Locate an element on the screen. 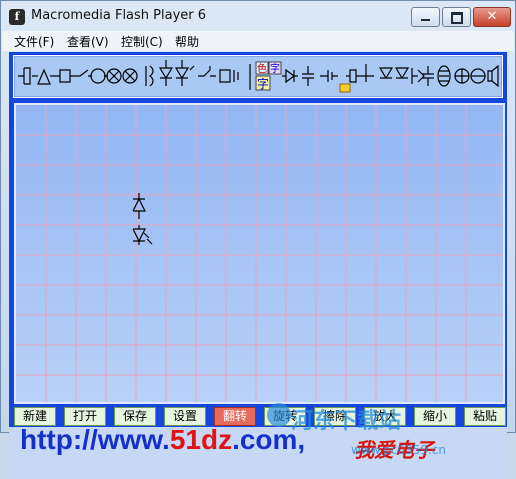  maximize-button is located at coordinates (456, 17).